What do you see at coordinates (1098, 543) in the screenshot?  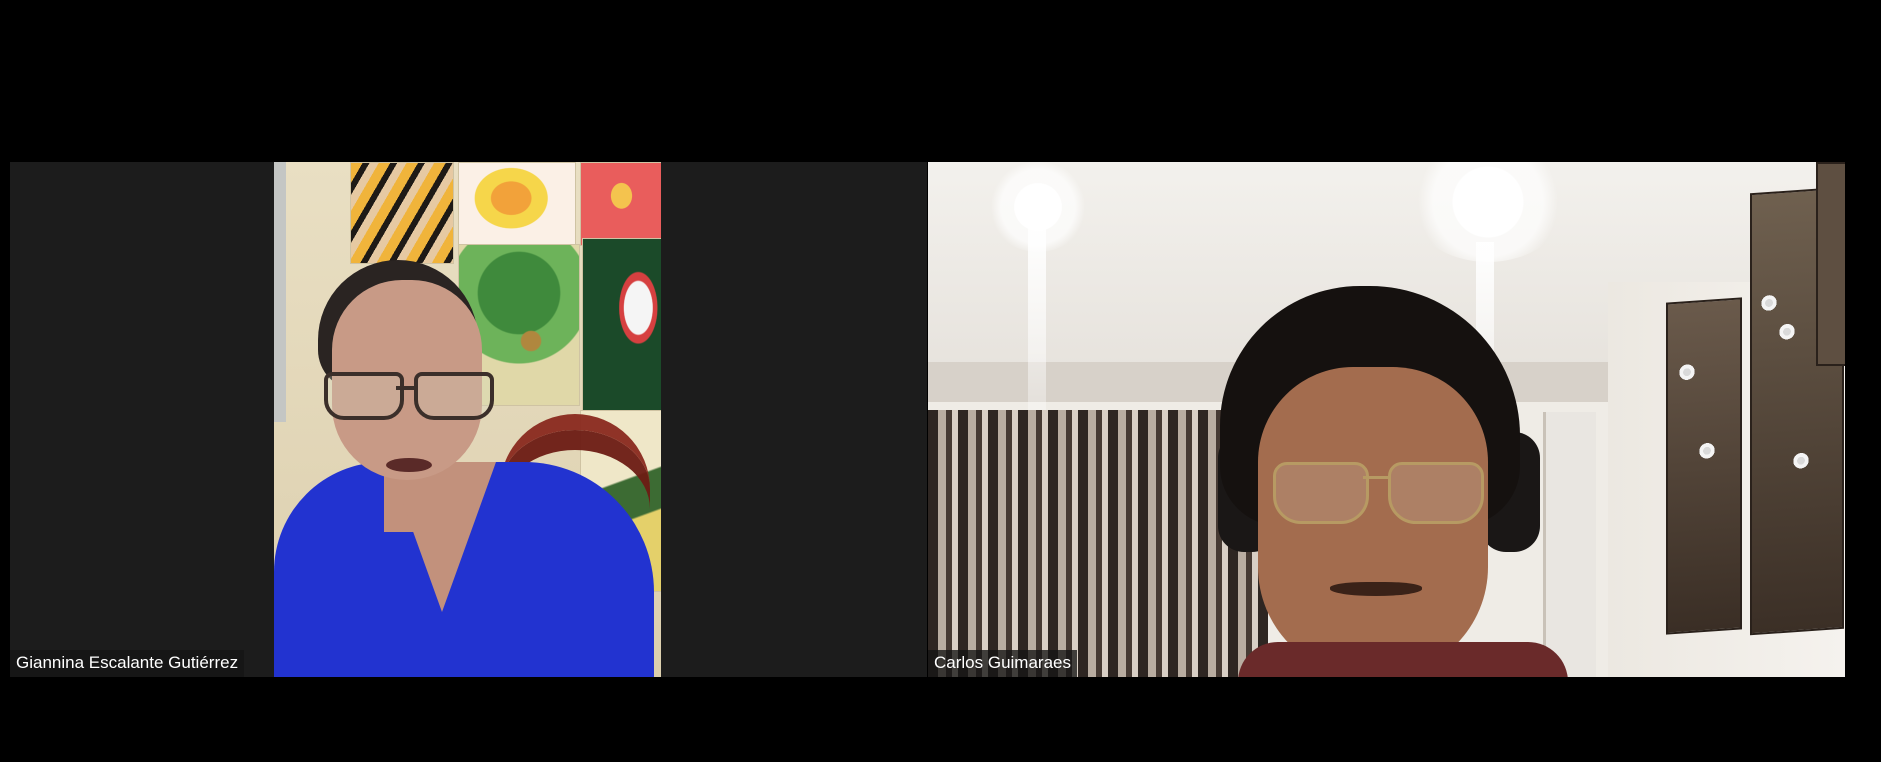 I see `window-blinds` at bounding box center [1098, 543].